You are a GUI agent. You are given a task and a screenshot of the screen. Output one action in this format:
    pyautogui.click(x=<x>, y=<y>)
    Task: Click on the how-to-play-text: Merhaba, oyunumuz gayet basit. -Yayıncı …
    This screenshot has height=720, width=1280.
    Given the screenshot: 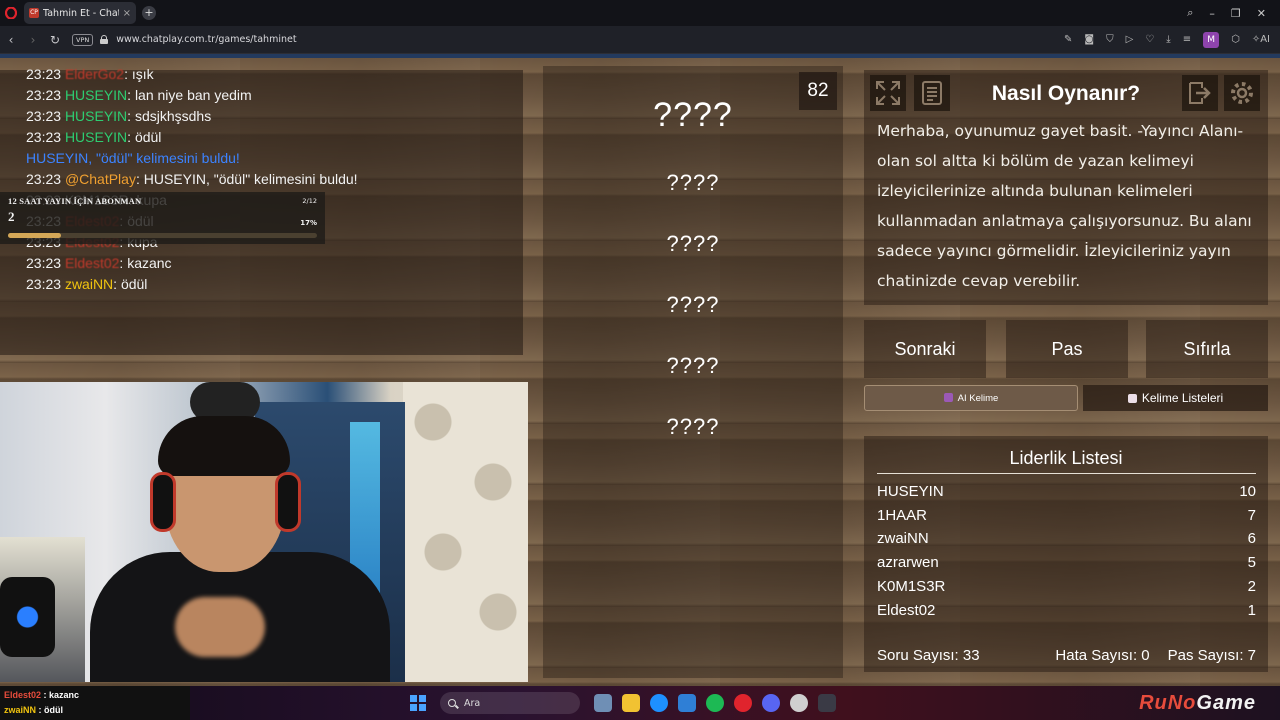 What is the action you would take?
    pyautogui.click(x=1064, y=206)
    